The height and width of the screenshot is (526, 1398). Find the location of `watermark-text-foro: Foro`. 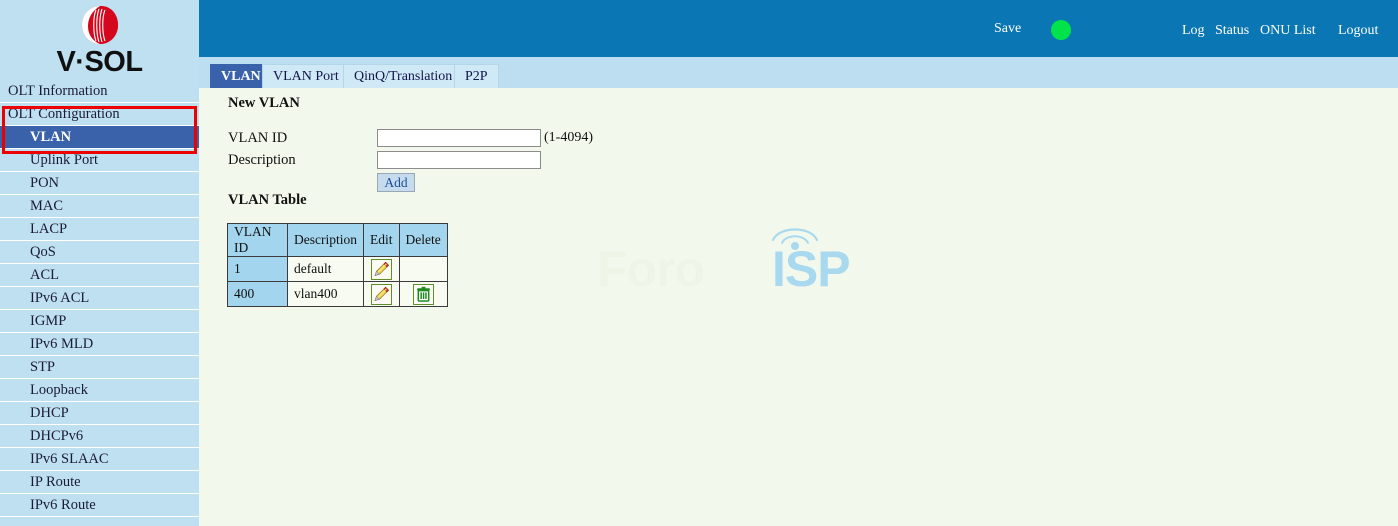

watermark-text-foro: Foro is located at coordinates (651, 269).